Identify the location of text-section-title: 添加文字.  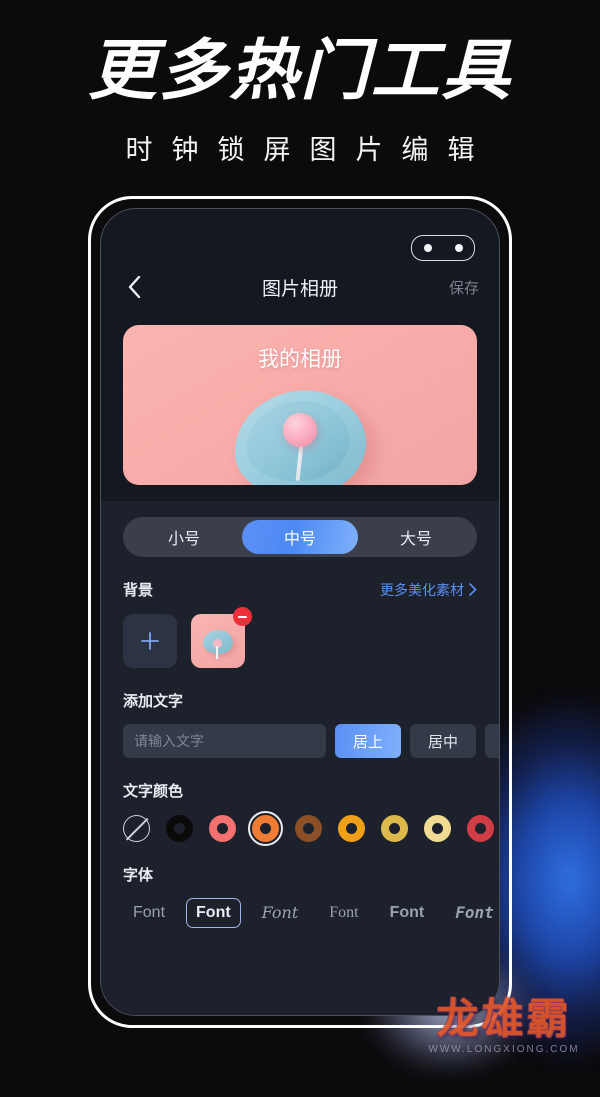
(153, 701).